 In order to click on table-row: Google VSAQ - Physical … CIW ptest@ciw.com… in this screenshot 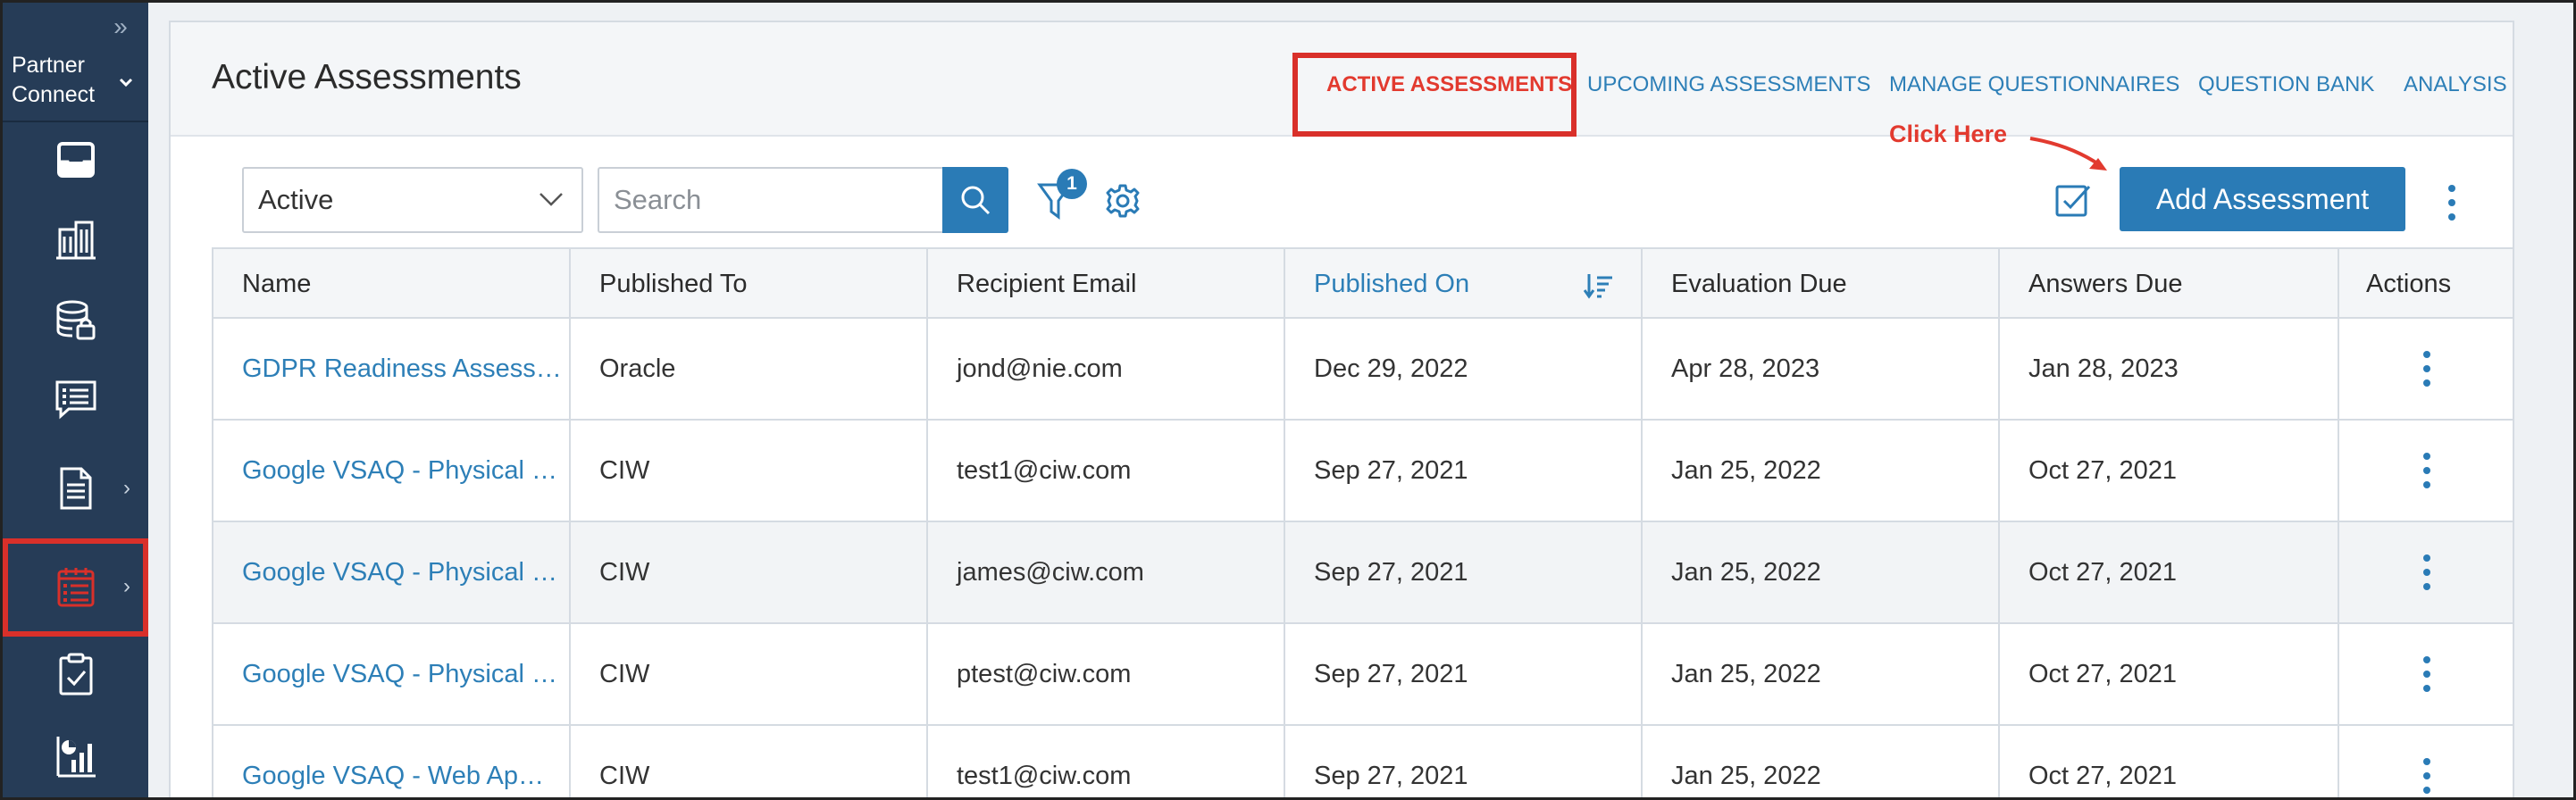, I will do `click(1363, 675)`.